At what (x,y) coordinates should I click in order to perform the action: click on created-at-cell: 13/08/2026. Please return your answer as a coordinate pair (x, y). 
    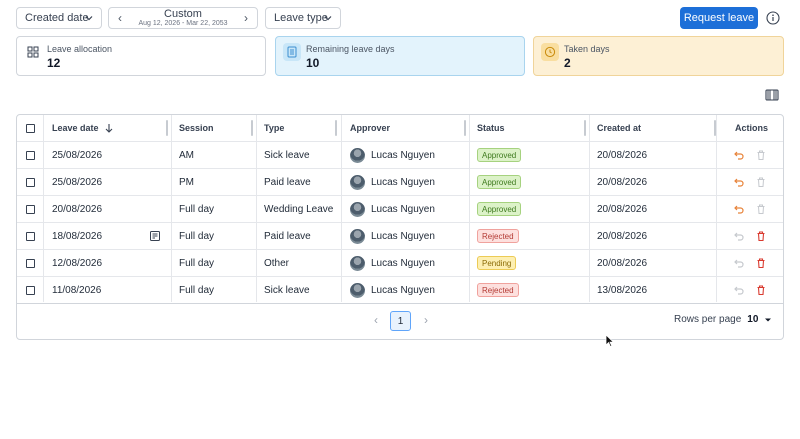
    Looking at the image, I should click on (622, 290).